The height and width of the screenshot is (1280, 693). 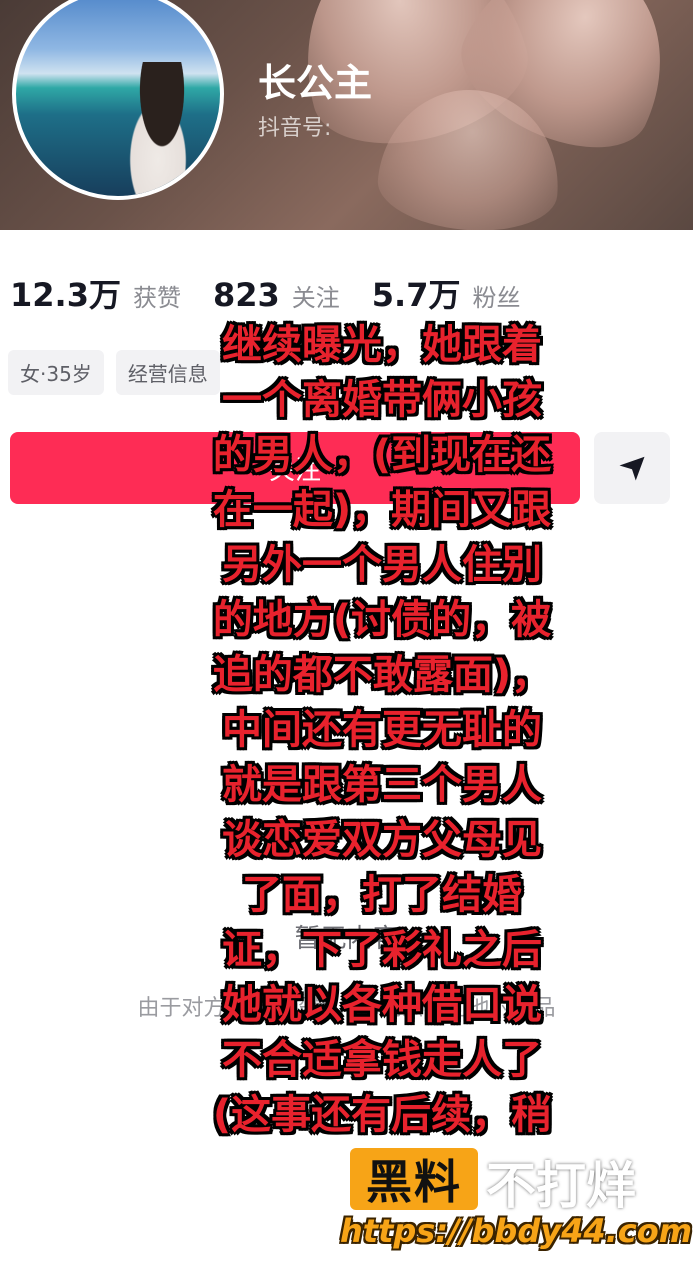 I want to click on stat-likes: 12.3万 获赞, so click(x=95, y=293).